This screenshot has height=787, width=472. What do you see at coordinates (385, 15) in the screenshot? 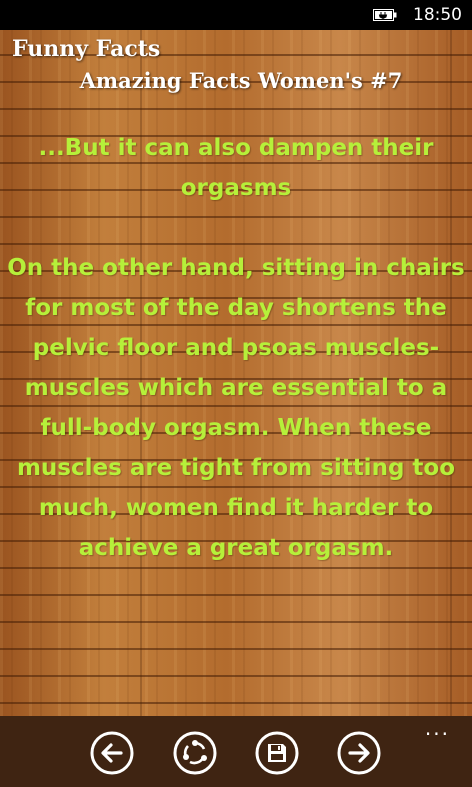
I see `battery-charging-icon` at bounding box center [385, 15].